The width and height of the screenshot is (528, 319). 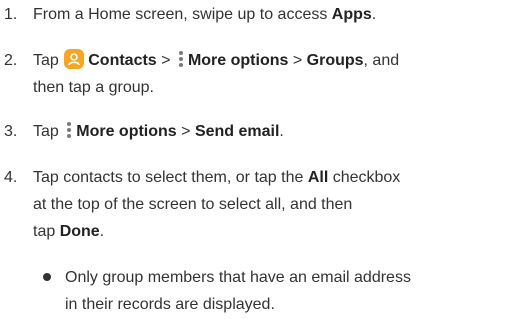 I want to click on step-number: 1., so click(x=11, y=14).